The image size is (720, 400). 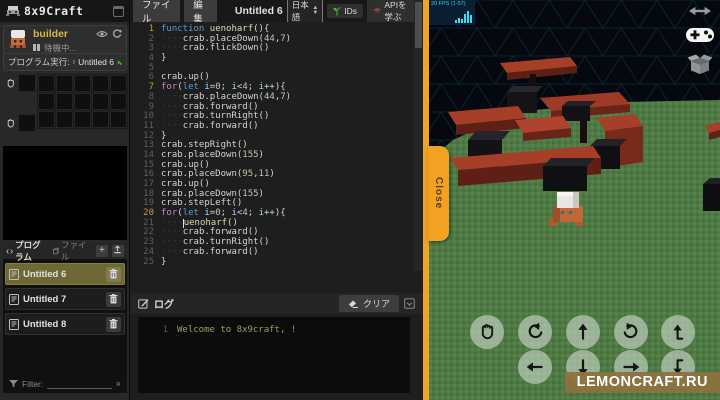 What do you see at coordinates (276, 49) in the screenshot?
I see `code-line: 3 ···· crab.flickDown()` at bounding box center [276, 49].